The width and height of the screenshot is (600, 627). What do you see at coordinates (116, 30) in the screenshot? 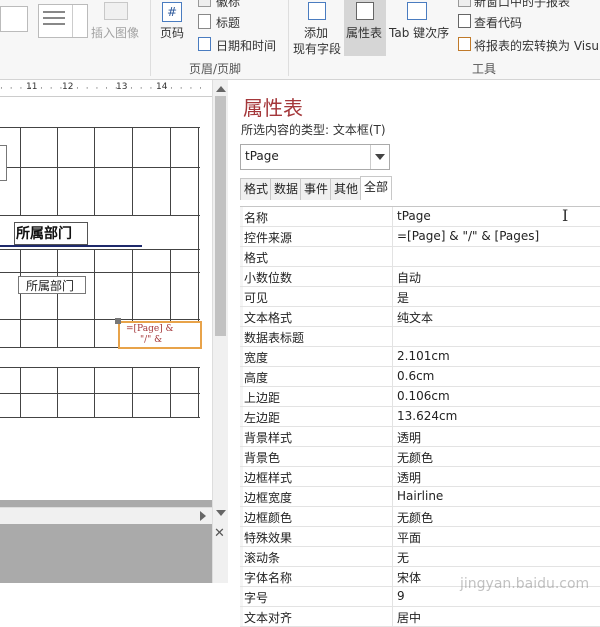
I see `insert-image-button: 插入图像` at bounding box center [116, 30].